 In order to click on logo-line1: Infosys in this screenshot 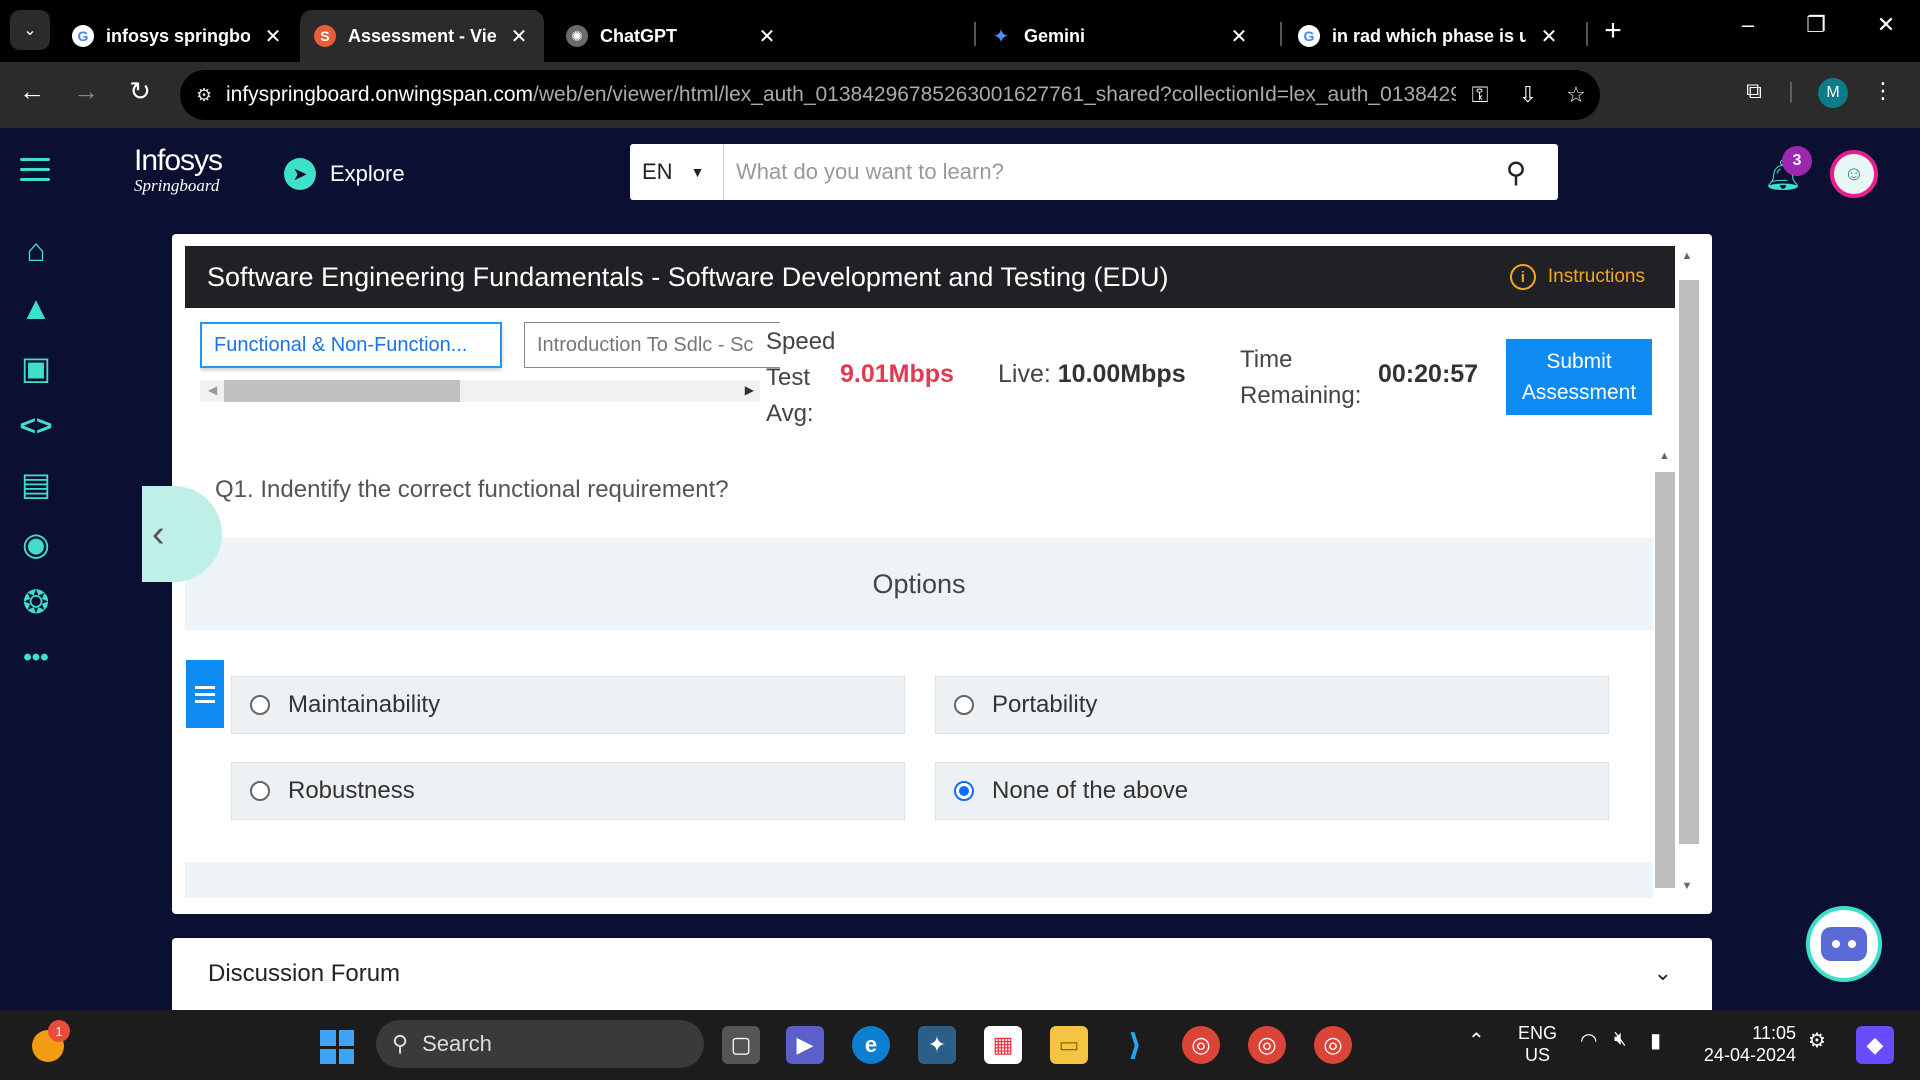, I will do `click(178, 160)`.